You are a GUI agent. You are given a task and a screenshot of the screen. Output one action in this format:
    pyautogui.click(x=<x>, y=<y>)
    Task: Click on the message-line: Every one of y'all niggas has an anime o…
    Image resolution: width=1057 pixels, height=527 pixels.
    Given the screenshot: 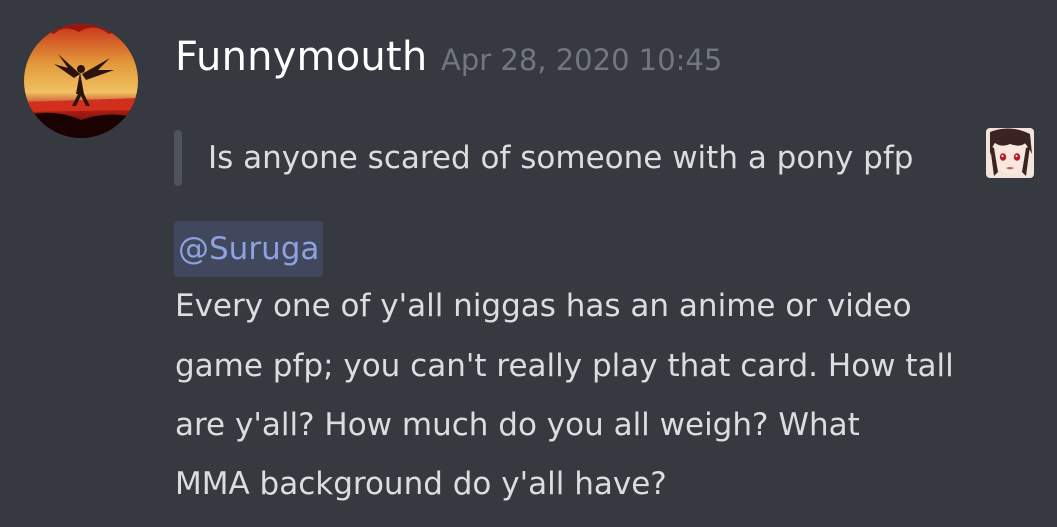 What is the action you would take?
    pyautogui.click(x=543, y=306)
    